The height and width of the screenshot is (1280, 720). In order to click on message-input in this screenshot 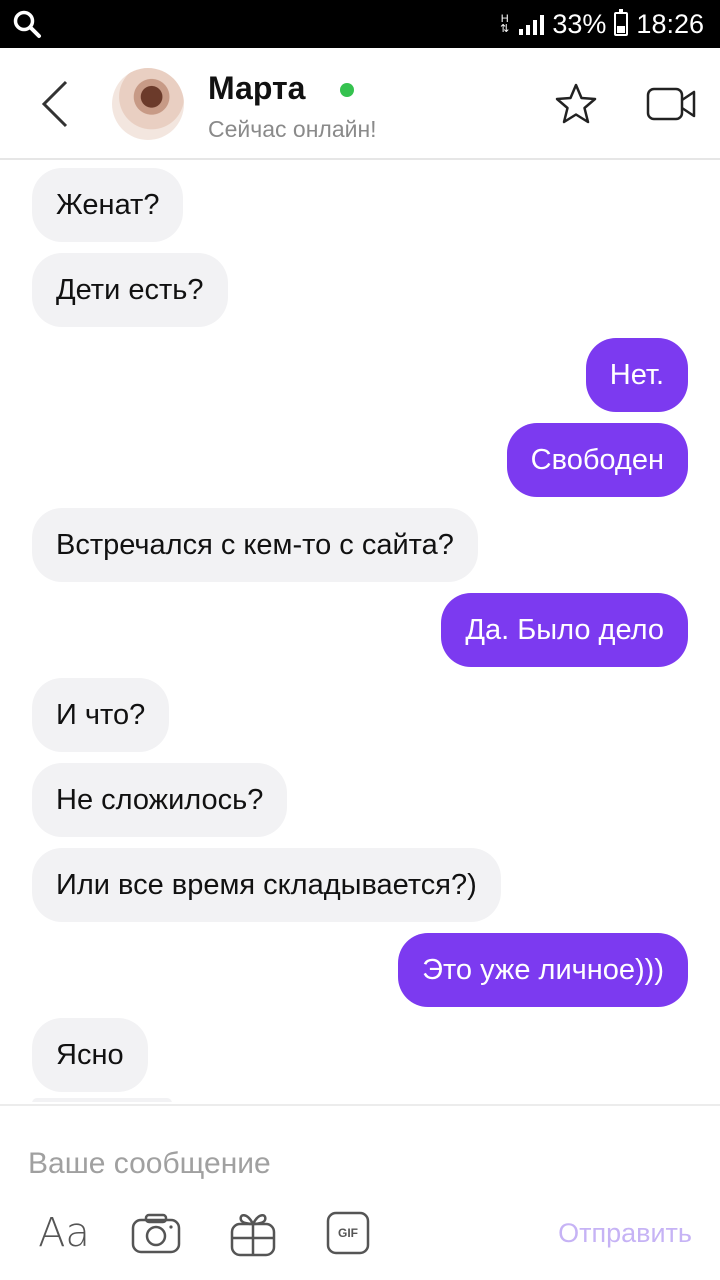, I will do `click(348, 1164)`.